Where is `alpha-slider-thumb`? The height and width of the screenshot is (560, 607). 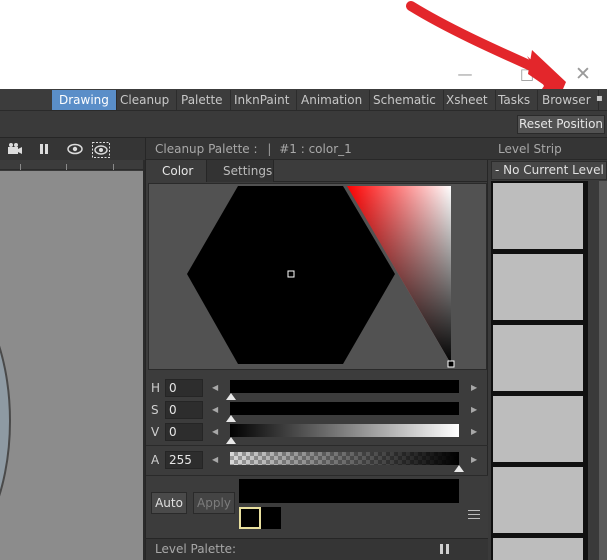 alpha-slider-thumb is located at coordinates (459, 468).